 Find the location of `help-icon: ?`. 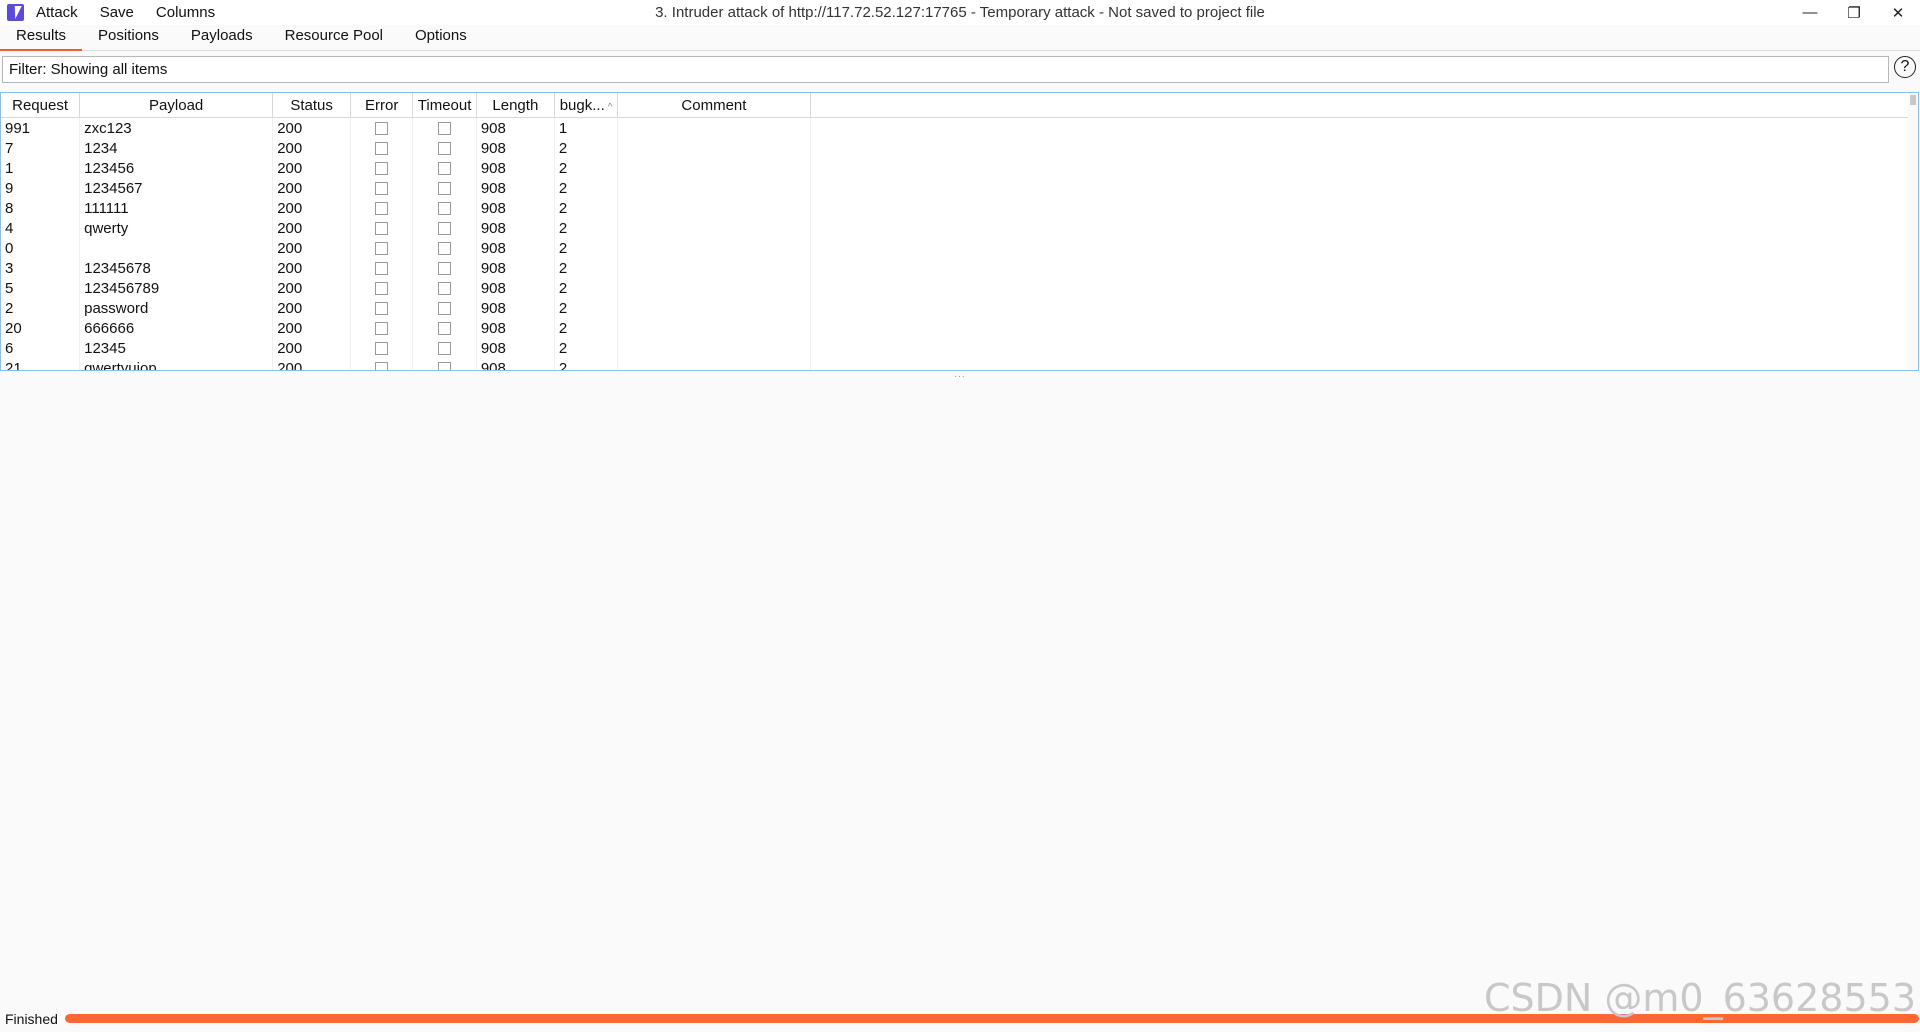

help-icon: ? is located at coordinates (1905, 67).